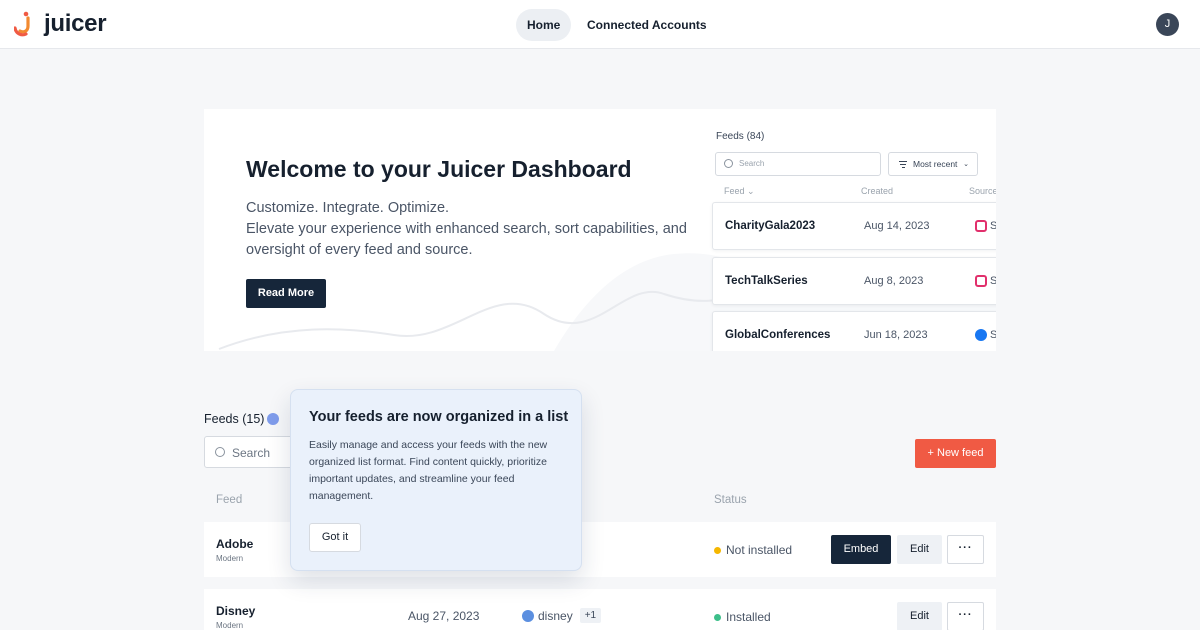 This screenshot has width=1200, height=630. I want to click on preview-row-source: So, so click(993, 281).